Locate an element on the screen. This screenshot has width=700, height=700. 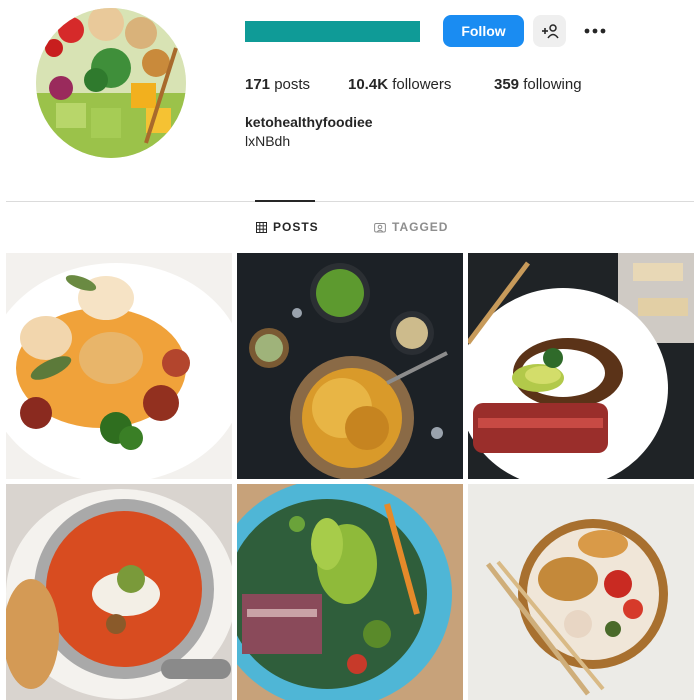
following-count: 359 following is located at coordinates (538, 84).